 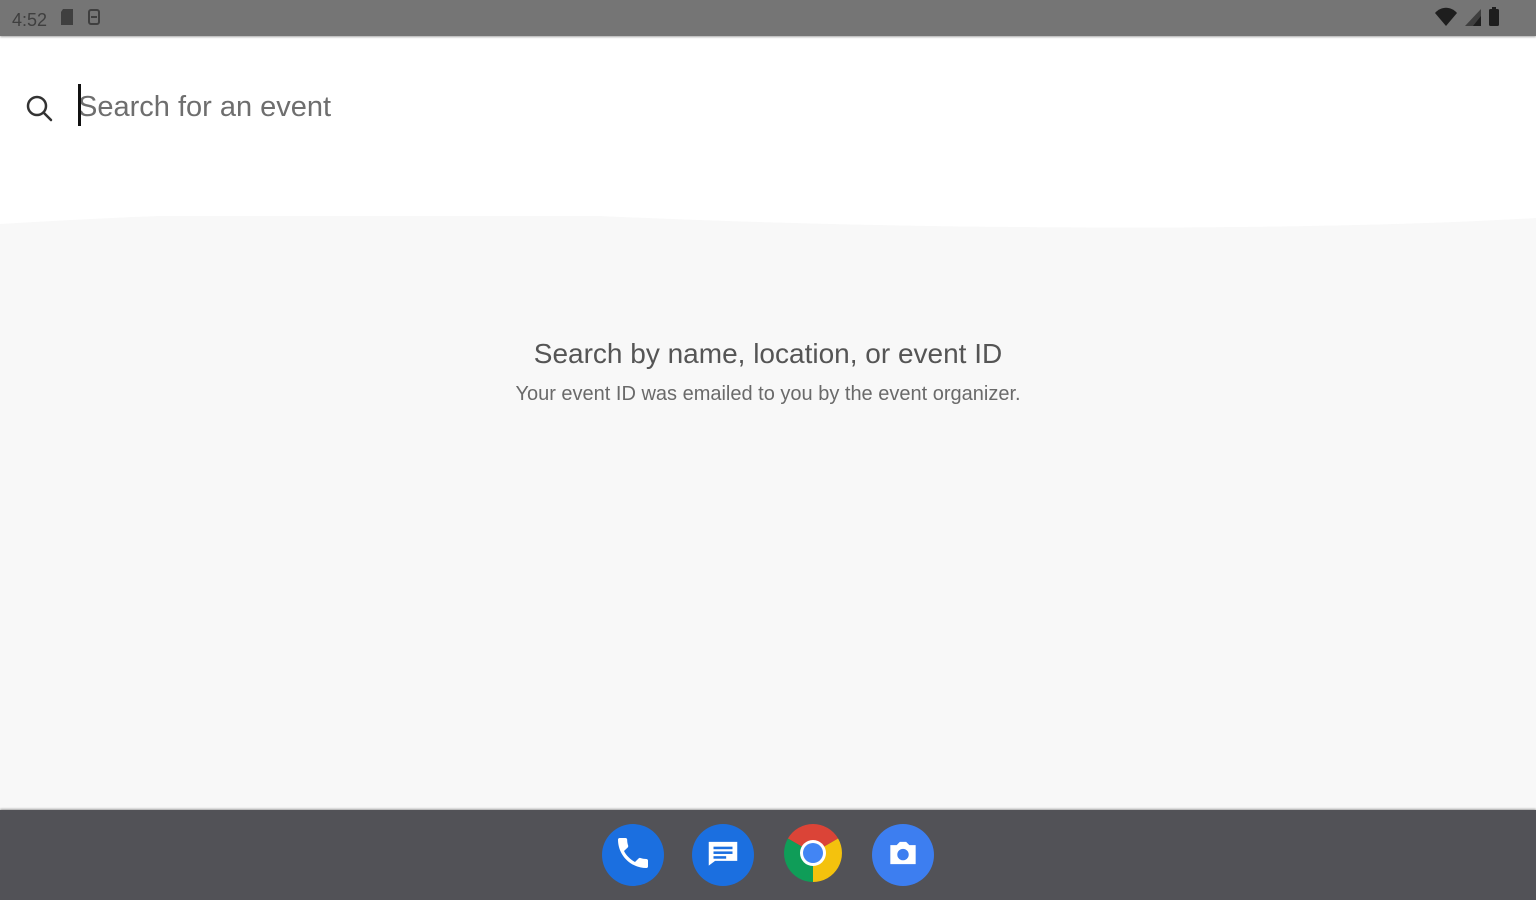 I want to click on phone-app-button, so click(x=633, y=855).